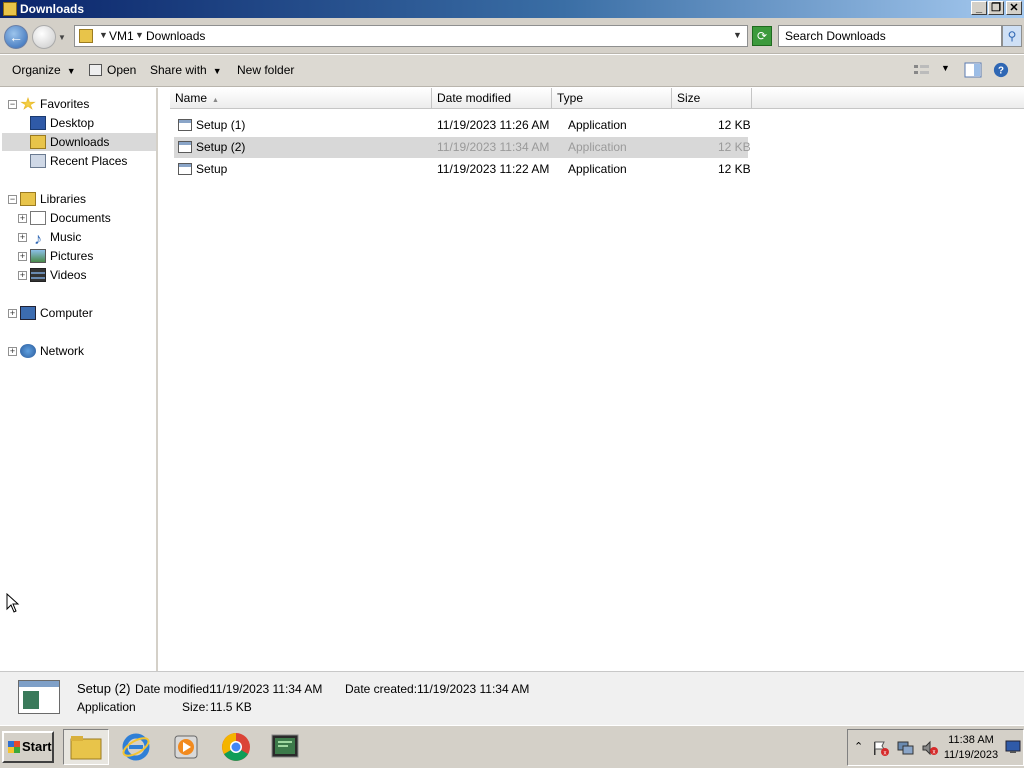  What do you see at coordinates (996, 8) in the screenshot?
I see `restore-button: ❐` at bounding box center [996, 8].